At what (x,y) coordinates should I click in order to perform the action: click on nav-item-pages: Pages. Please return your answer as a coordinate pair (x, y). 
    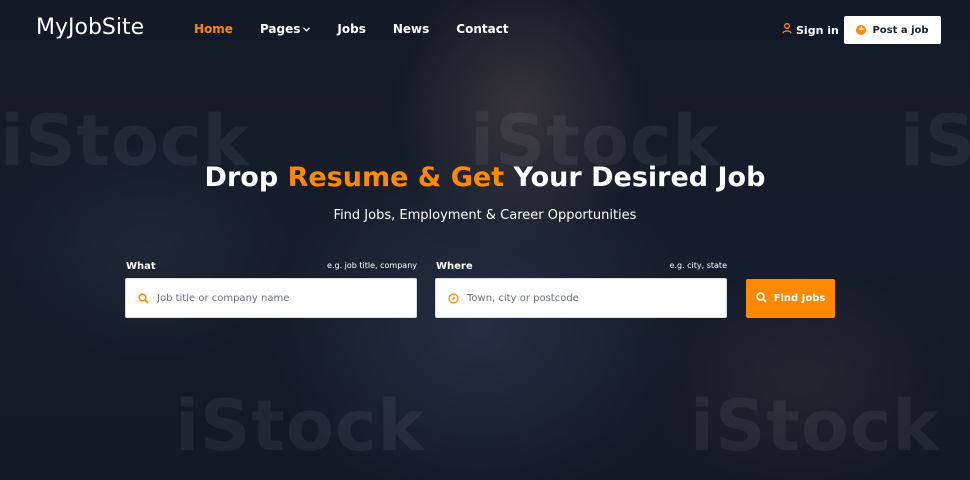
    Looking at the image, I should click on (285, 29).